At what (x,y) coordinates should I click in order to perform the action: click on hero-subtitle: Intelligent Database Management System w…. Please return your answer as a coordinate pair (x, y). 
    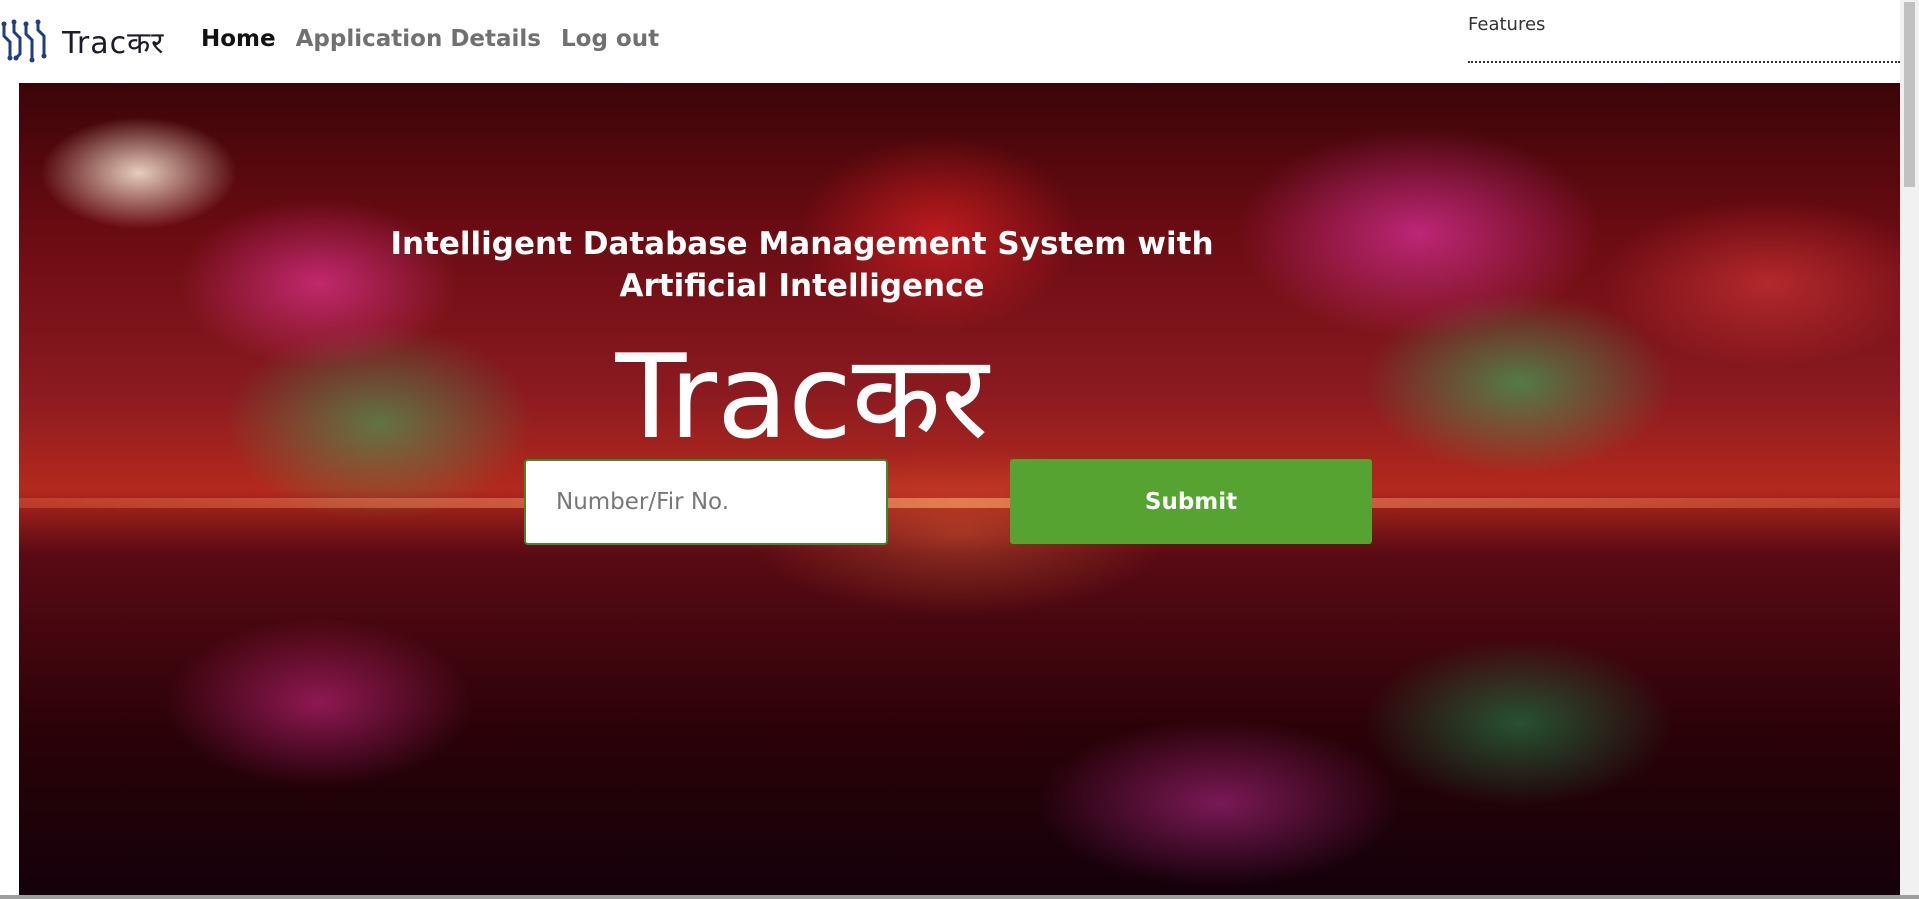
    Looking at the image, I should click on (802, 265).